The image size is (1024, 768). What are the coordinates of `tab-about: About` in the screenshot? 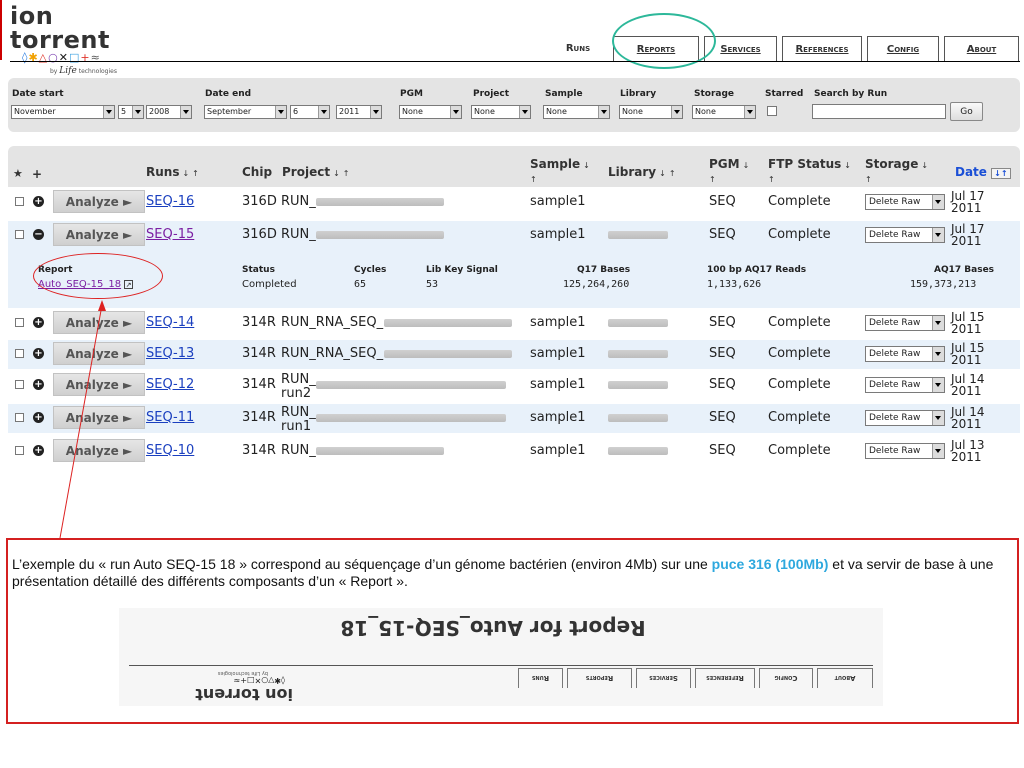 It's located at (981, 48).